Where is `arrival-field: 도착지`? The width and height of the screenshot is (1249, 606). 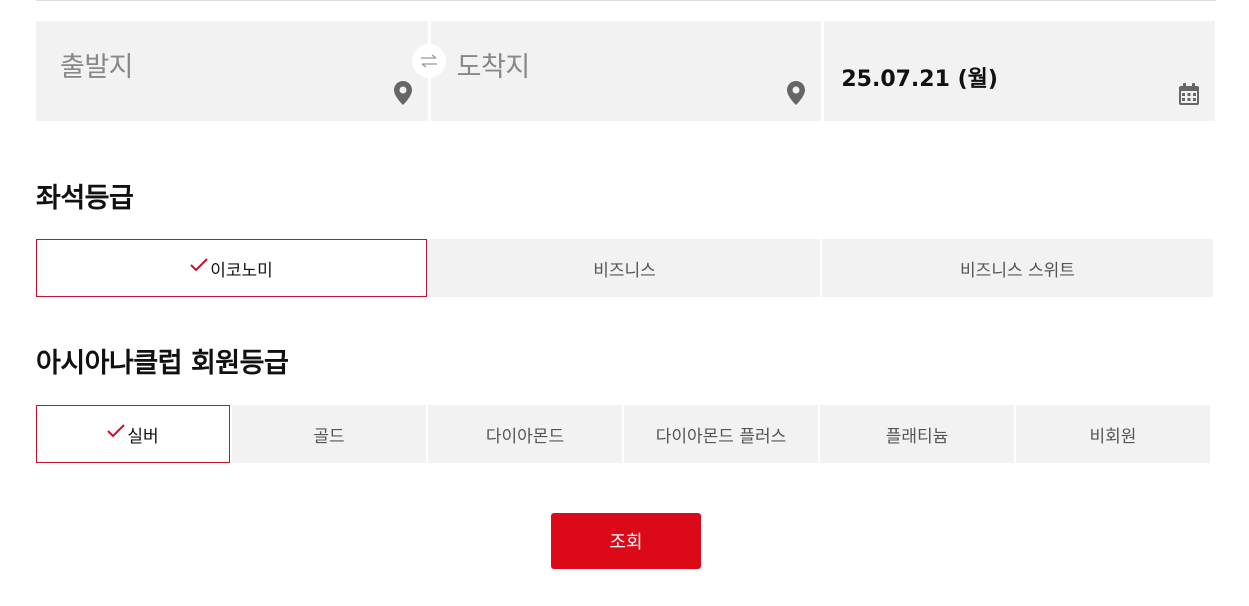 arrival-field: 도착지 is located at coordinates (626, 71).